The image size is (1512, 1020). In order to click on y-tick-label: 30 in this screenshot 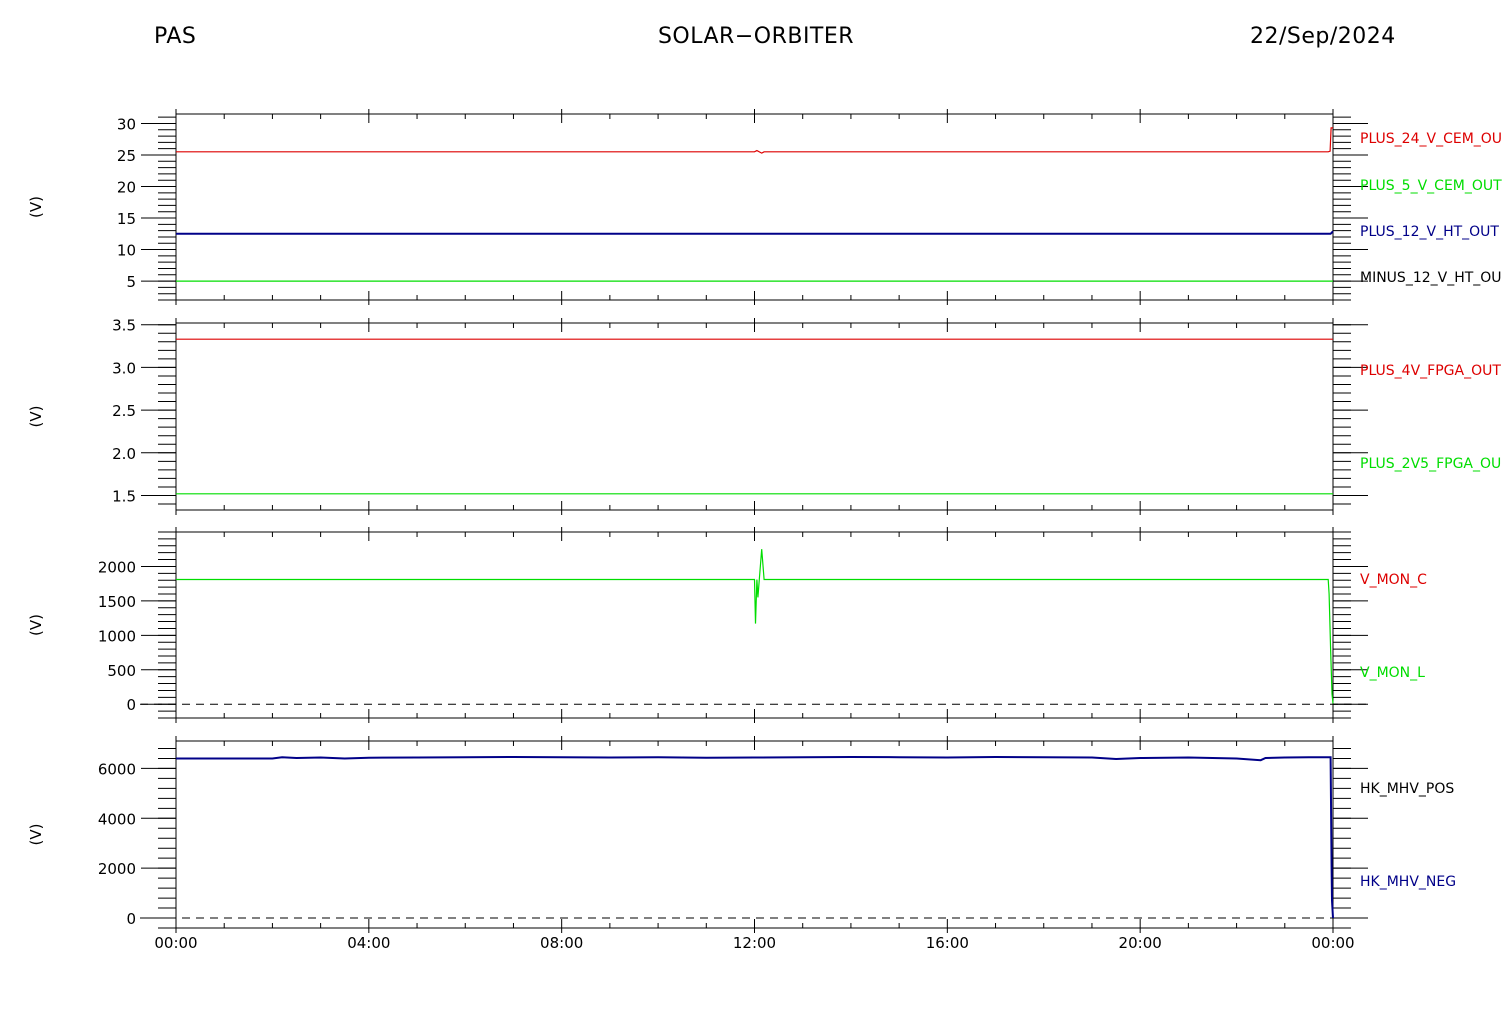, I will do `click(126, 124)`.